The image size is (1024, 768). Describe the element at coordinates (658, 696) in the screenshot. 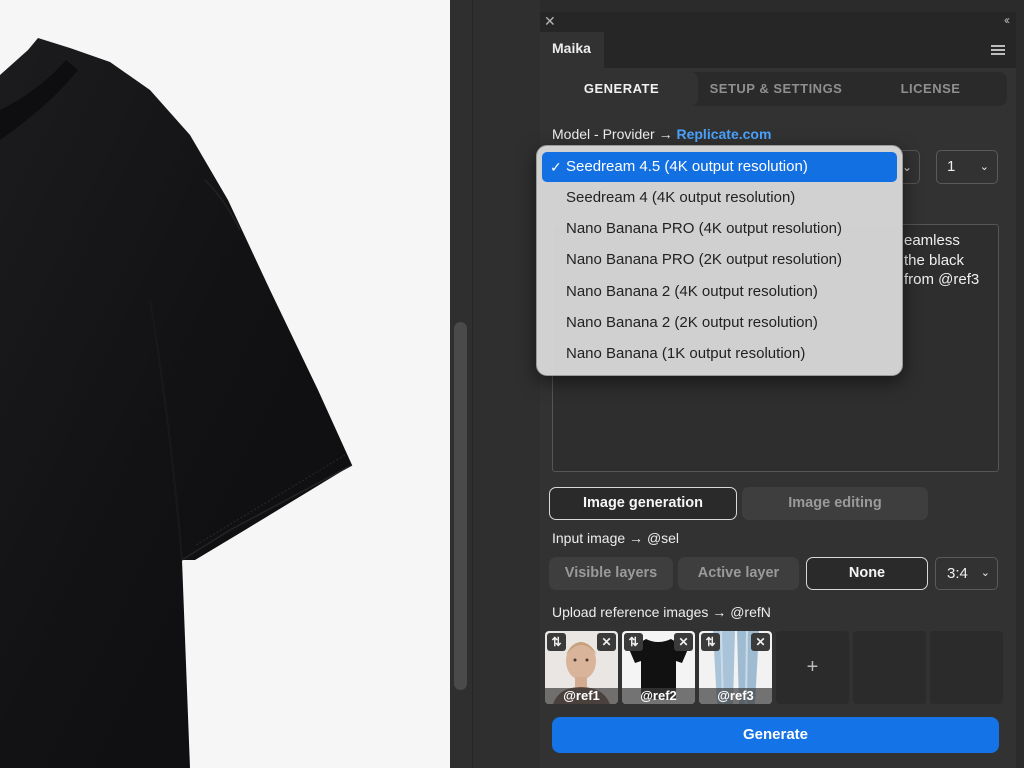

I see `reference-tag: @ref2` at that location.